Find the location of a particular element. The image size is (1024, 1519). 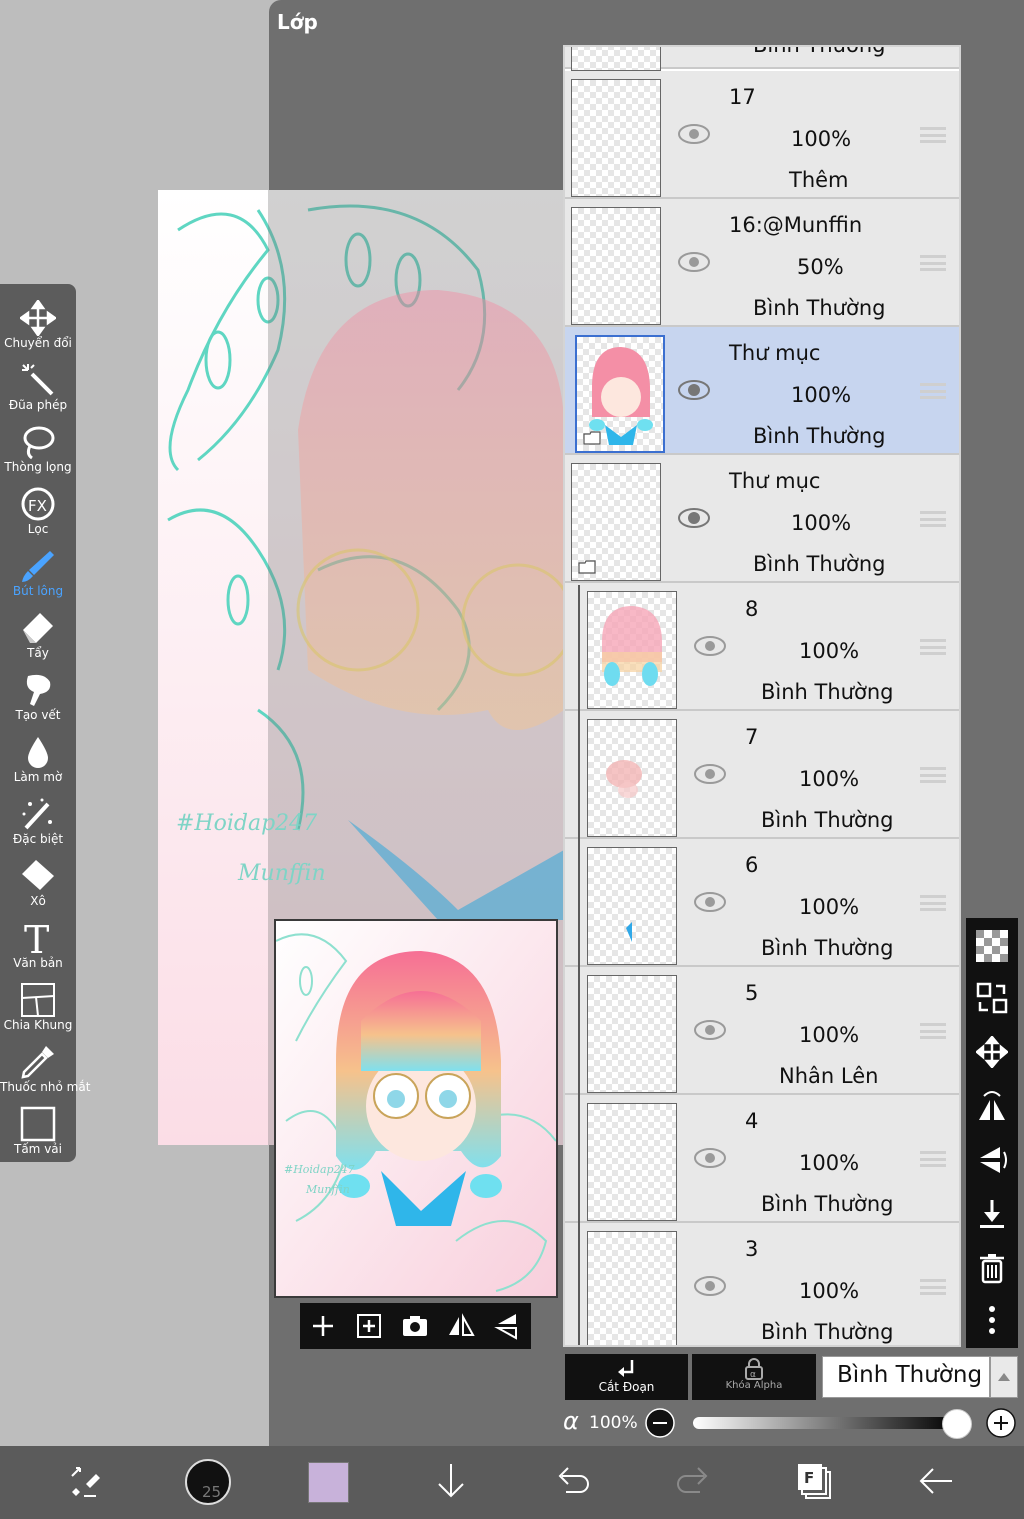

tool-transform: Chuyển đổi is located at coordinates (38, 325).